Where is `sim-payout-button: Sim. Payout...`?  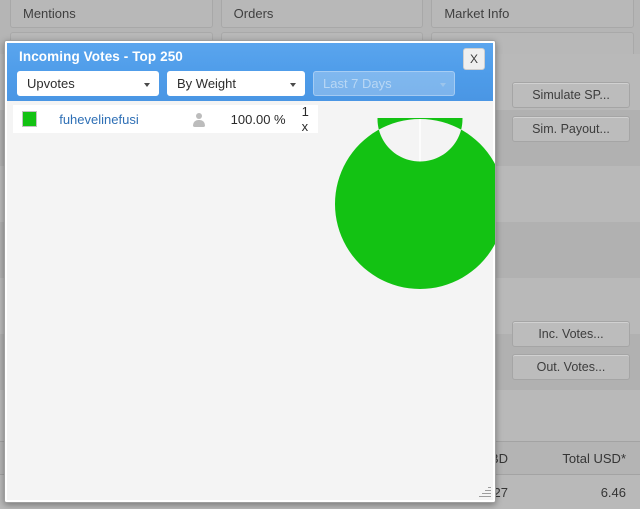 sim-payout-button: Sim. Payout... is located at coordinates (571, 129).